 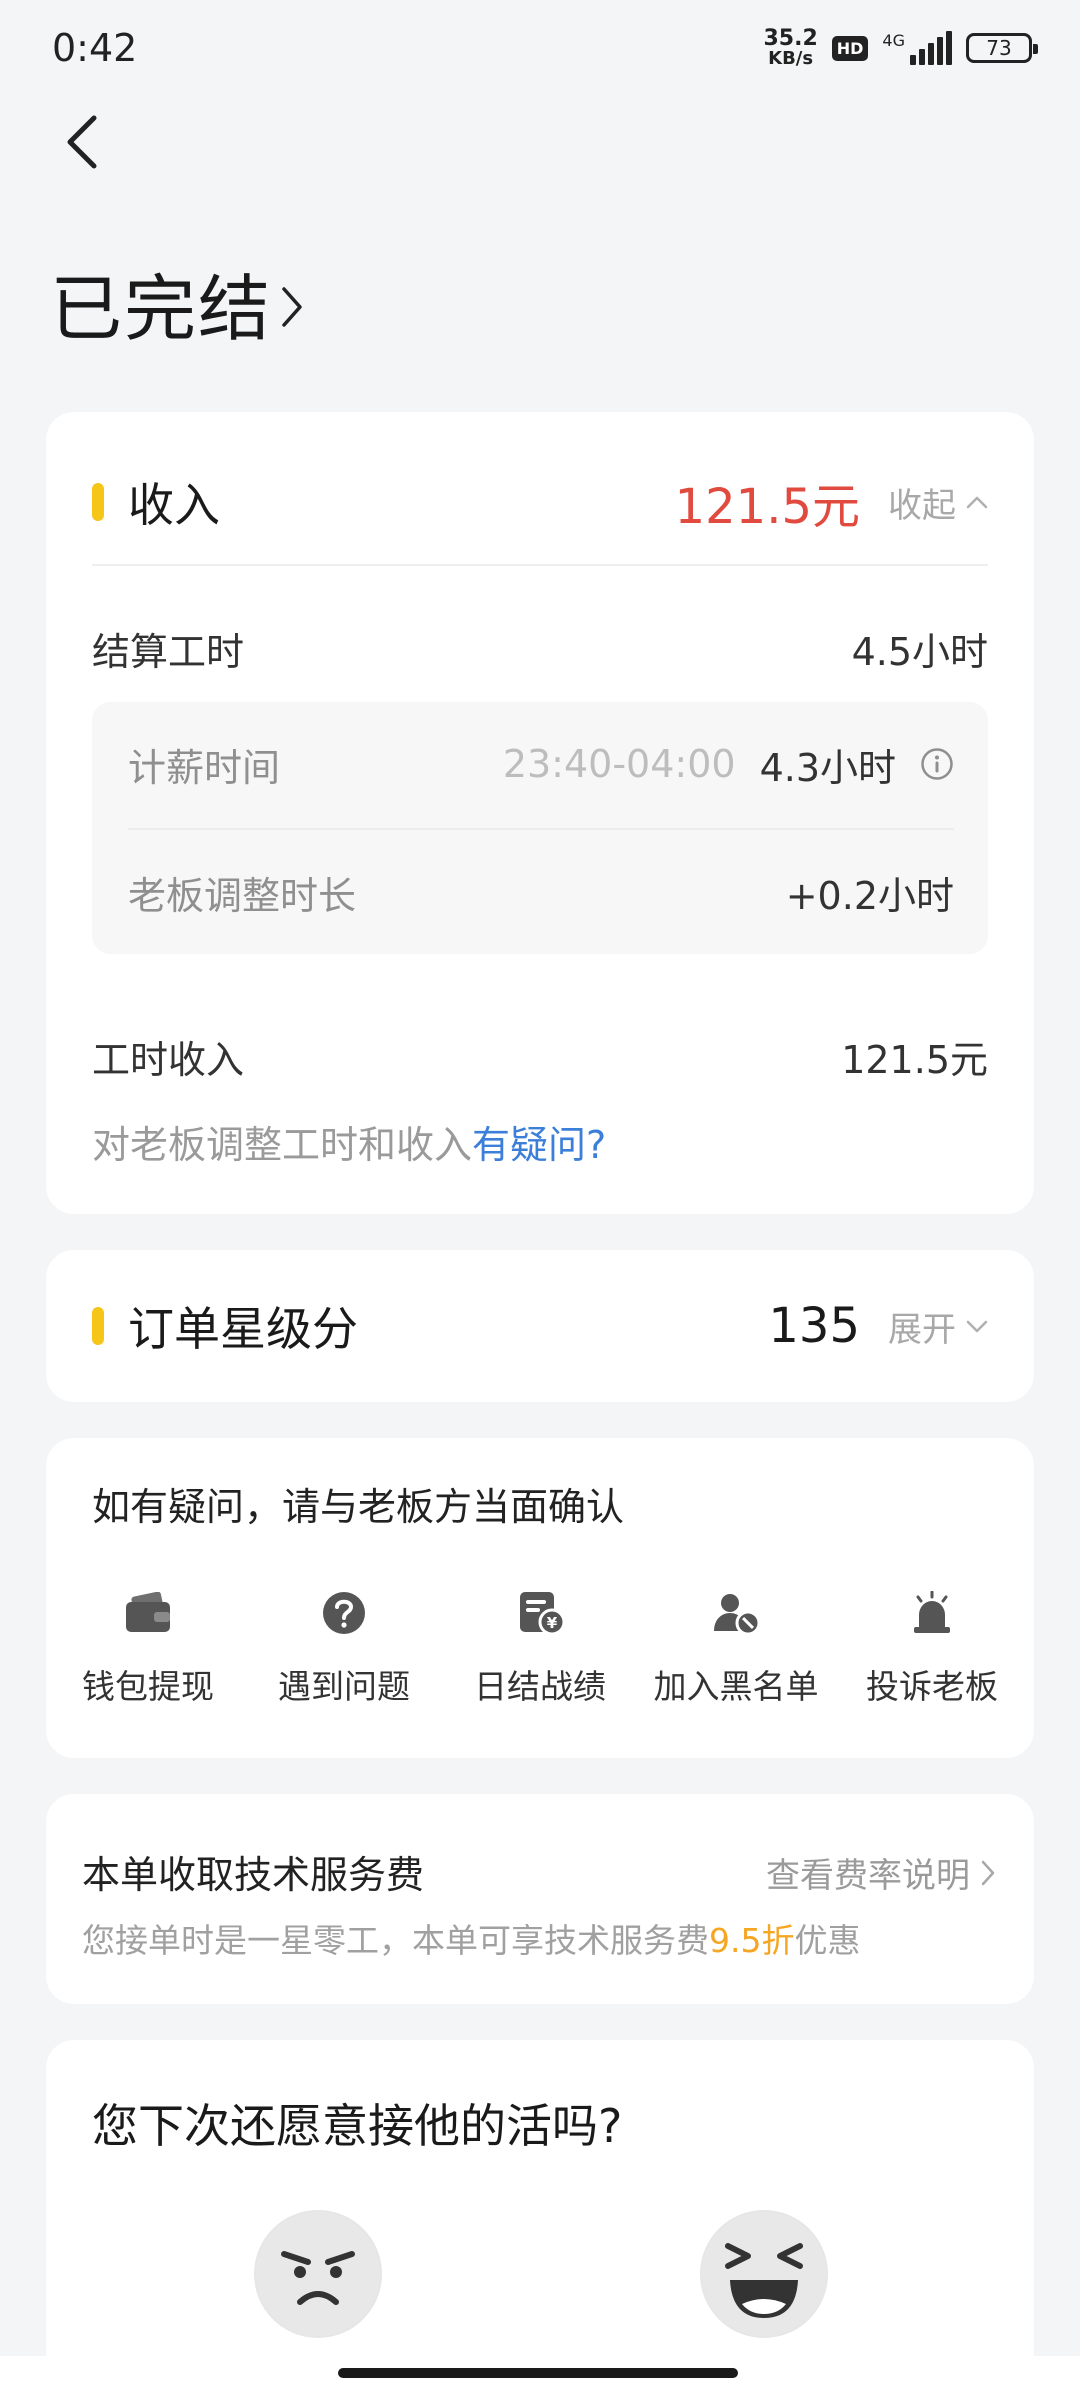 What do you see at coordinates (932, 1686) in the screenshot?
I see `action-label: 投诉老板` at bounding box center [932, 1686].